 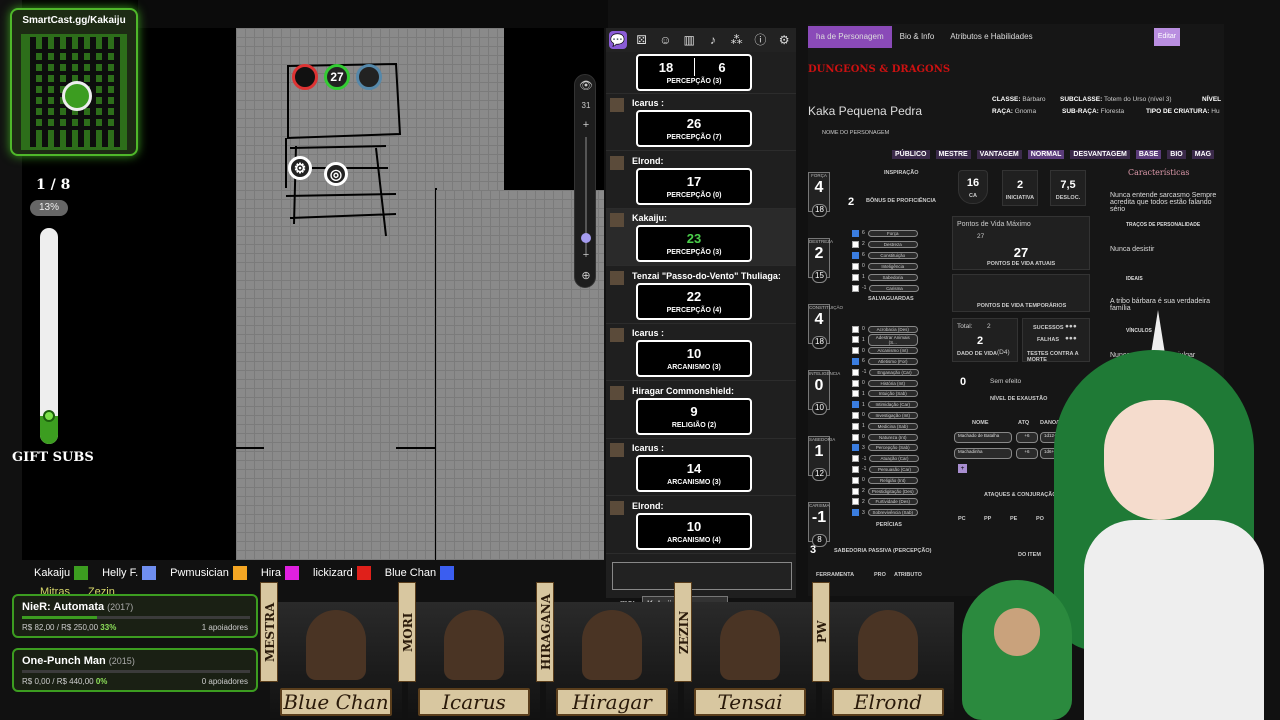 I want to click on add-attack-icon: +, so click(x=962, y=468).